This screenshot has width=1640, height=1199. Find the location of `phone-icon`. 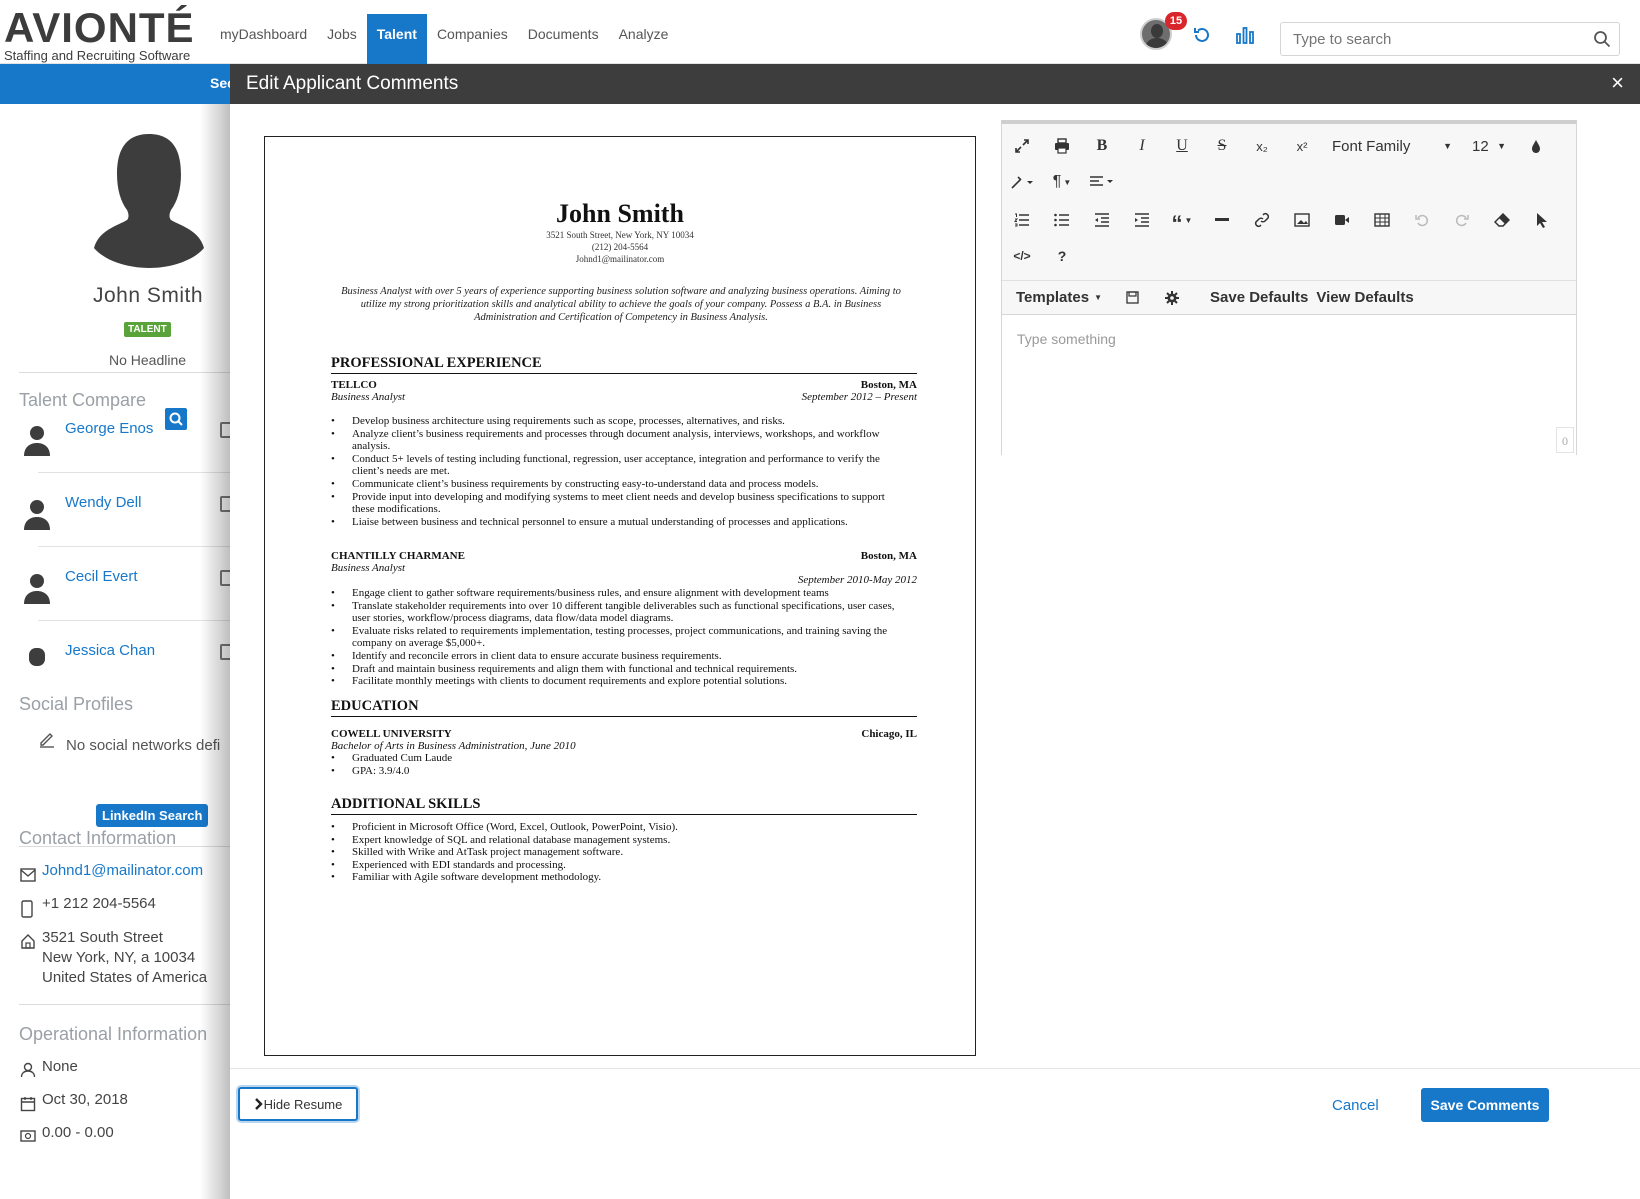

phone-icon is located at coordinates (27, 909).